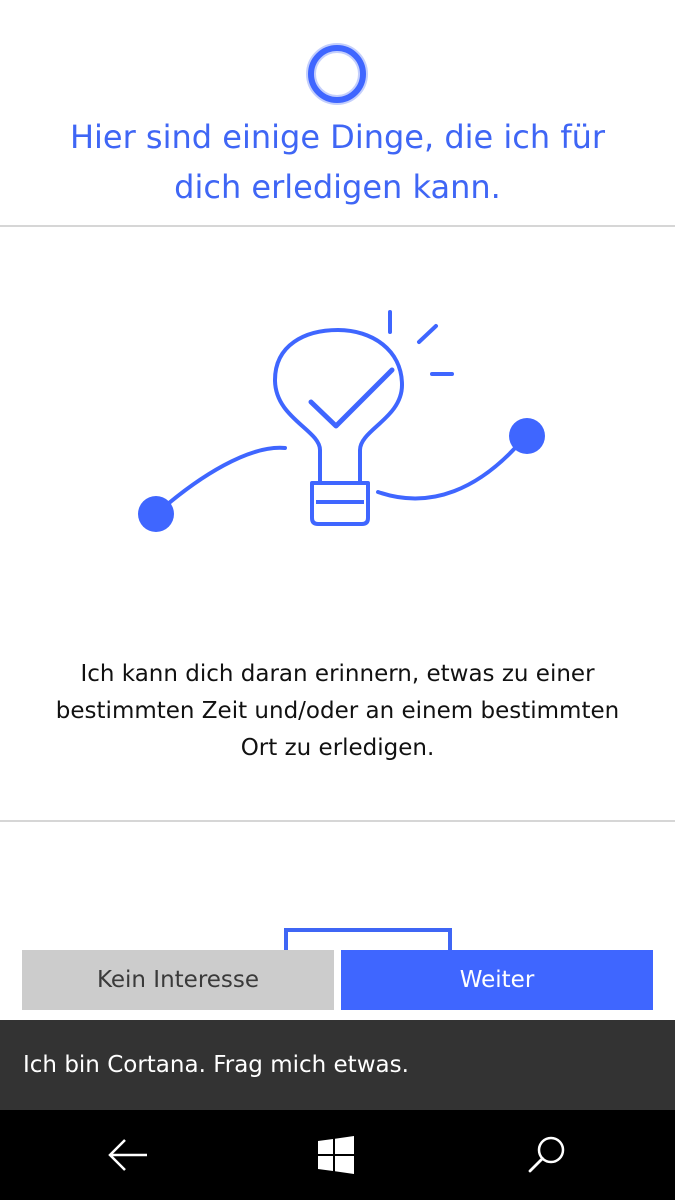  I want to click on windows-logo-icon, so click(336, 1155).